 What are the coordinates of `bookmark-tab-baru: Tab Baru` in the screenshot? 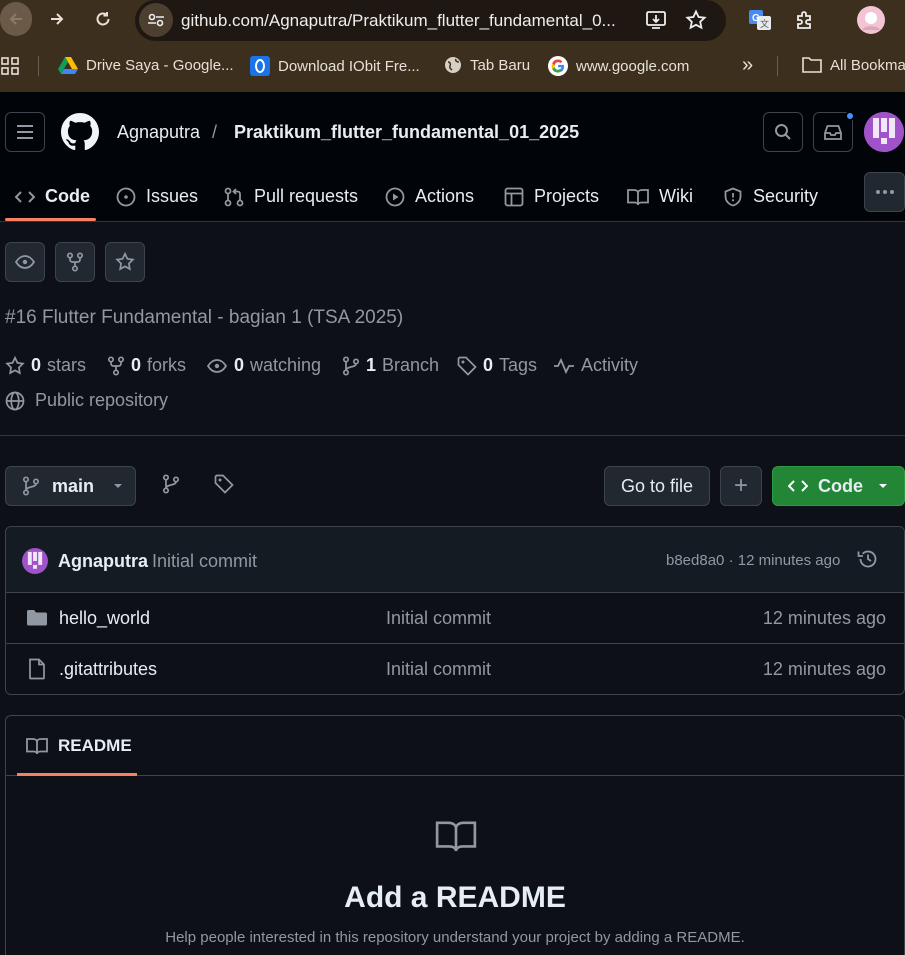 It's located at (487, 65).